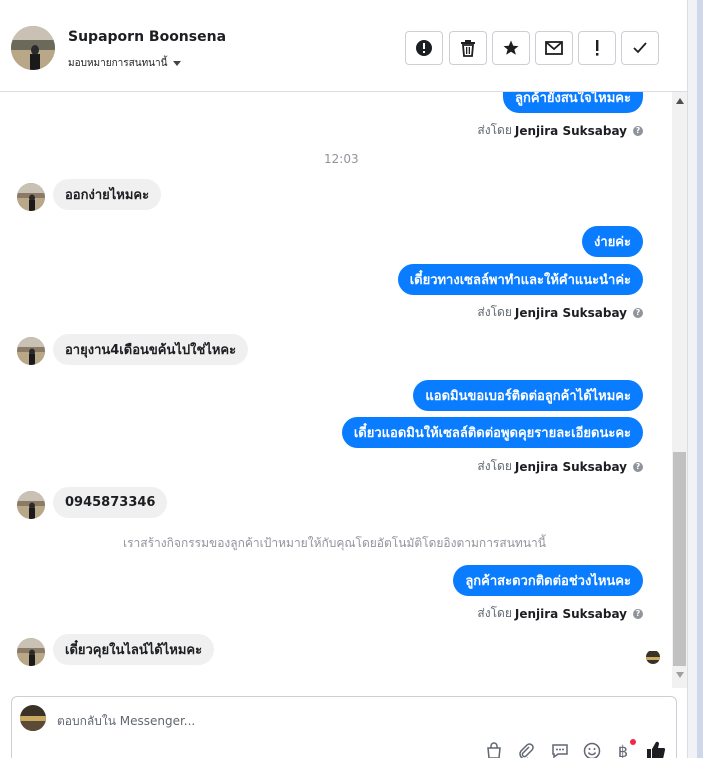  I want to click on thumbs-up-icon, so click(656, 749).